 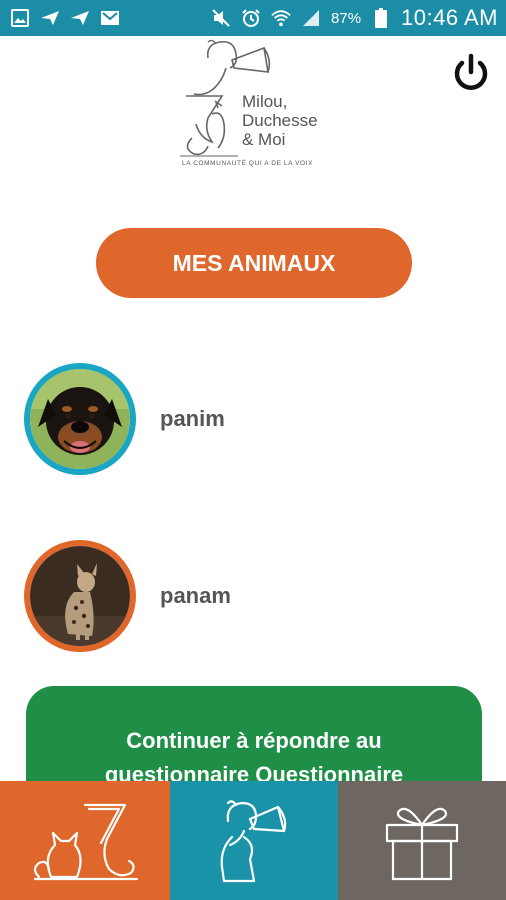 I want to click on dog-avatar, so click(x=80, y=419).